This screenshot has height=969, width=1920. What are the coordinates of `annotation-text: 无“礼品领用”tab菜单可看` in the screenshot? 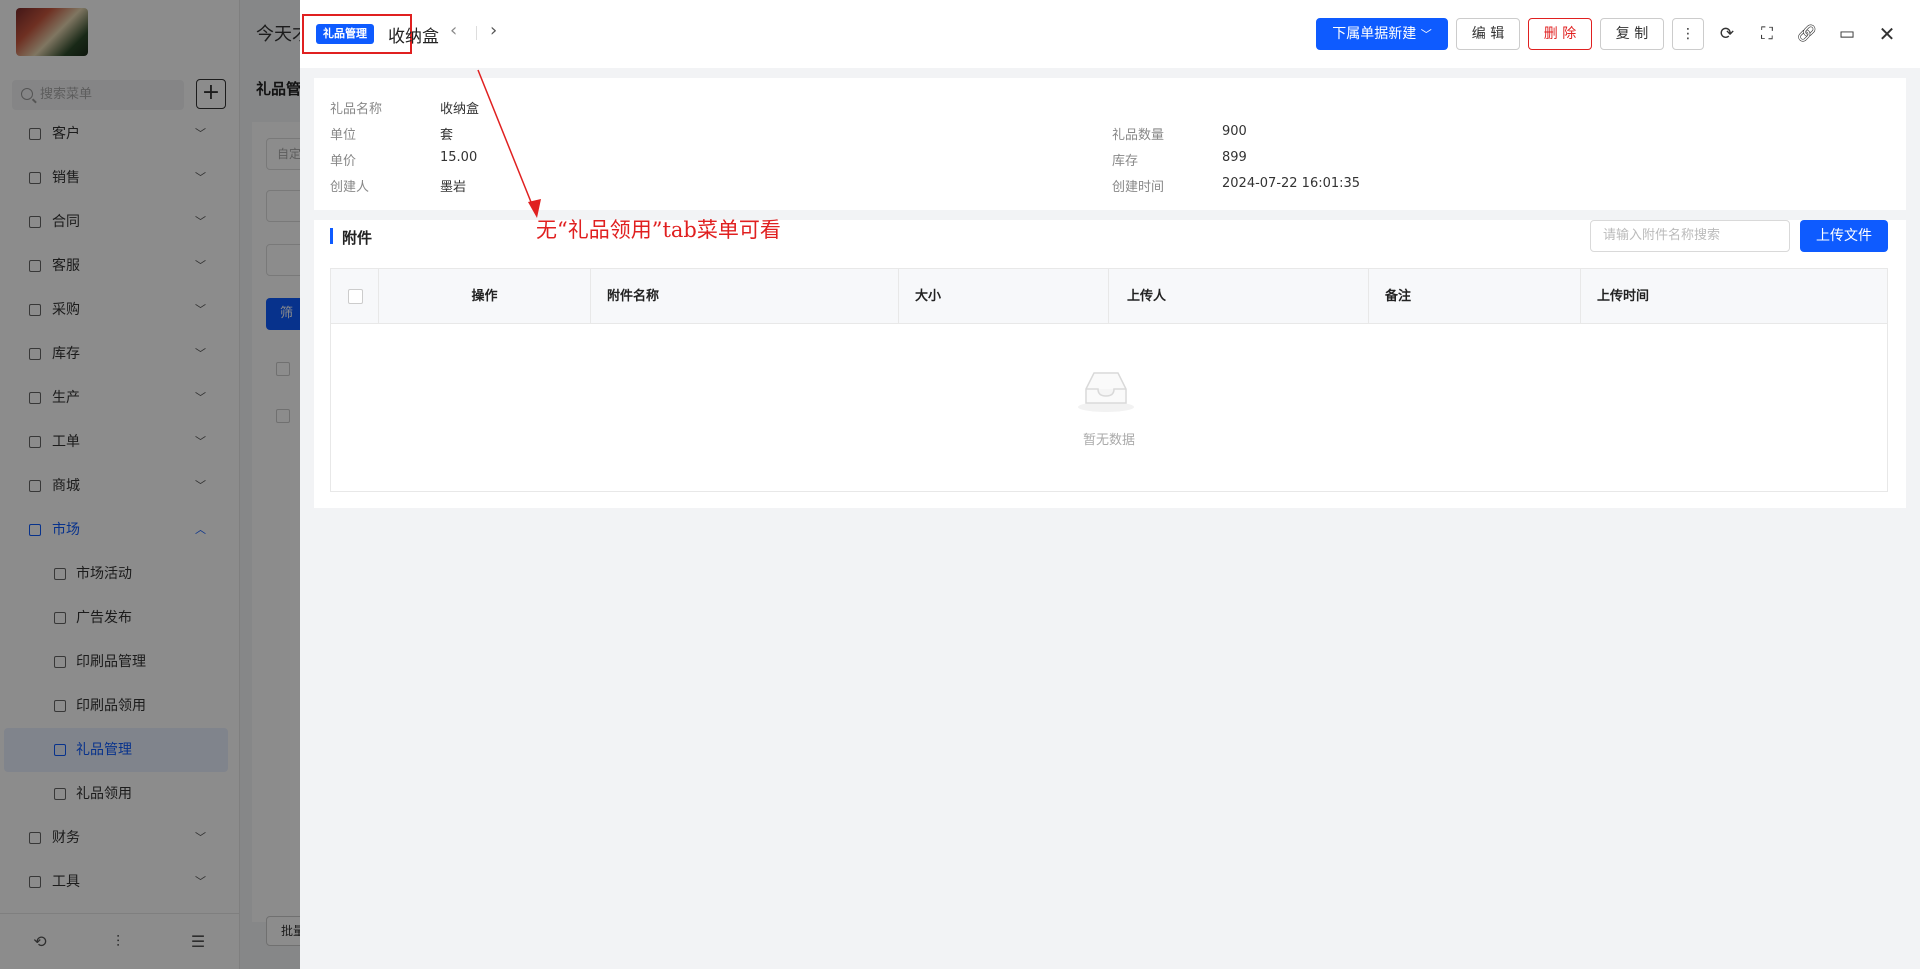 It's located at (658, 230).